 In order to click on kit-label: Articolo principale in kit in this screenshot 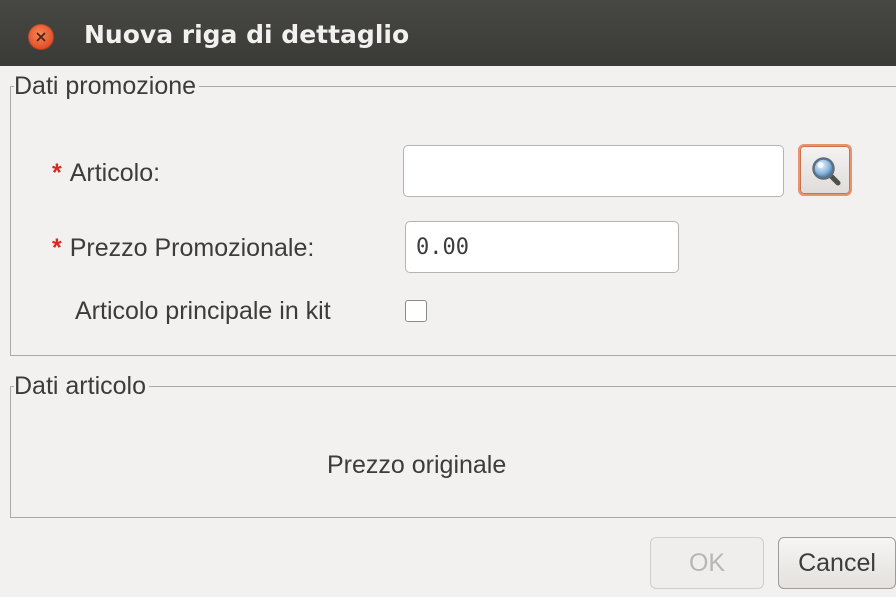, I will do `click(203, 311)`.